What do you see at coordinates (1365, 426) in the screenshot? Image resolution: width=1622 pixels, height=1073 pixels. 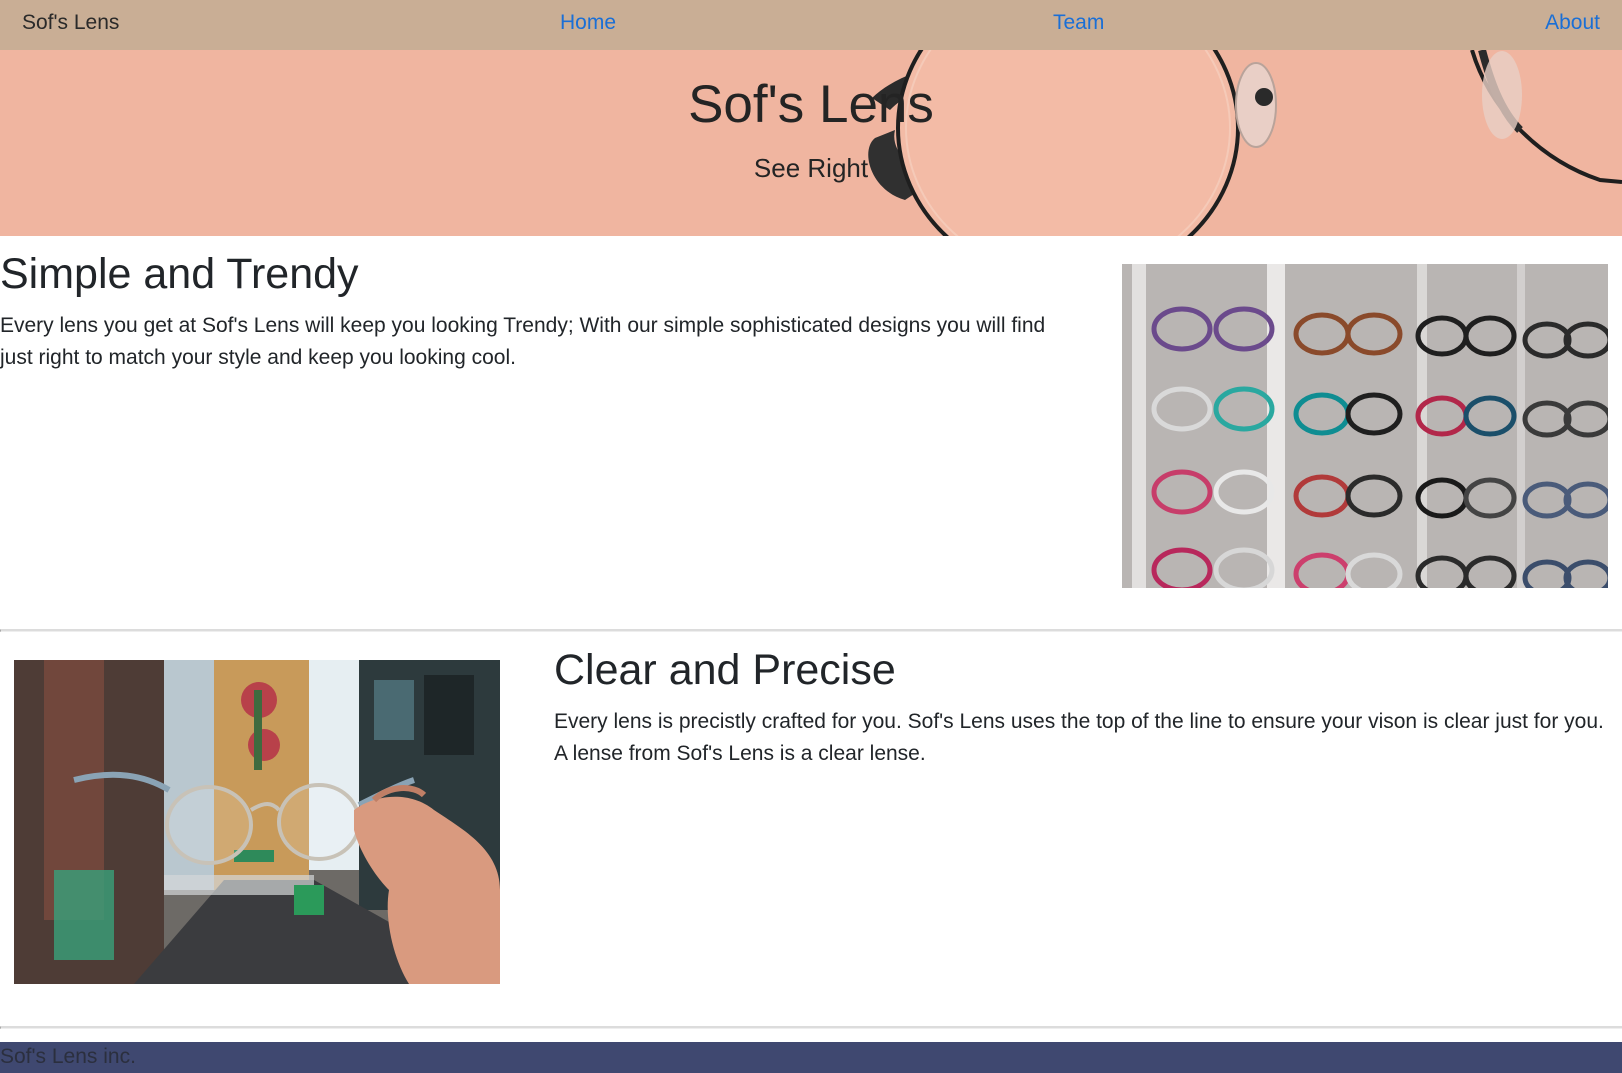 I see `eyeglasses-display-wall-photo` at bounding box center [1365, 426].